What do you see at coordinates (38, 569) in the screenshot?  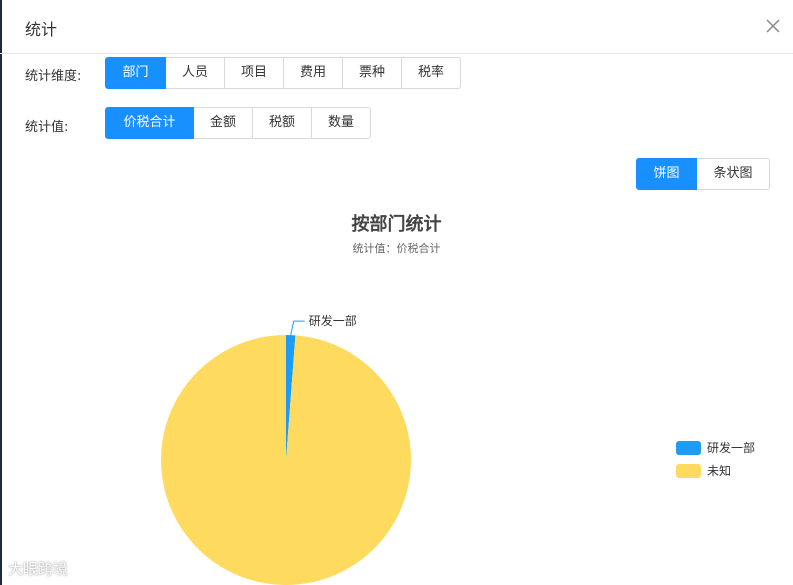 I see `watermark: 大眼跨境` at bounding box center [38, 569].